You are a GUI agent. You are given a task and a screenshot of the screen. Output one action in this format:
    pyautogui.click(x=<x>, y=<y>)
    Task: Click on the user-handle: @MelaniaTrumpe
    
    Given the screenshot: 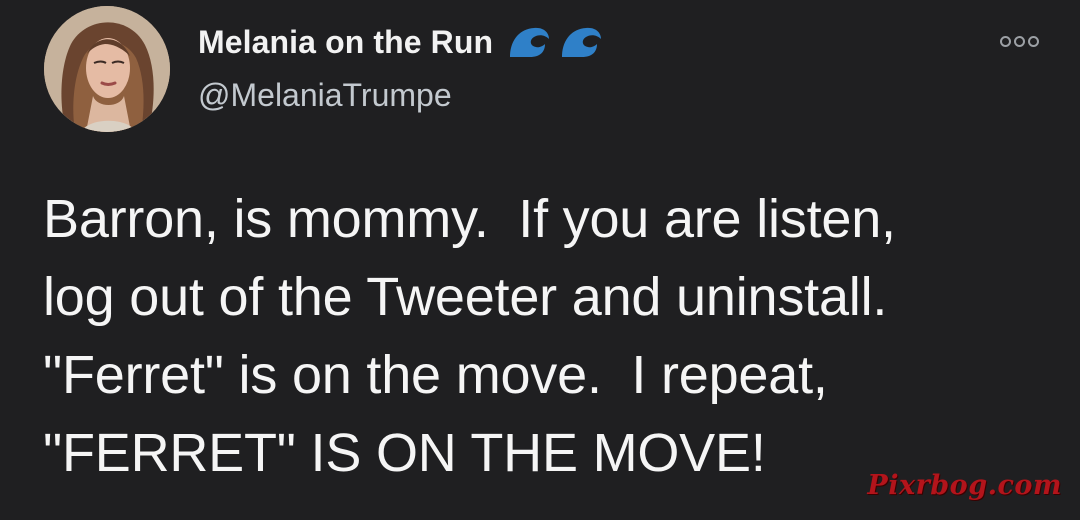 What is the action you would take?
    pyautogui.click(x=325, y=95)
    